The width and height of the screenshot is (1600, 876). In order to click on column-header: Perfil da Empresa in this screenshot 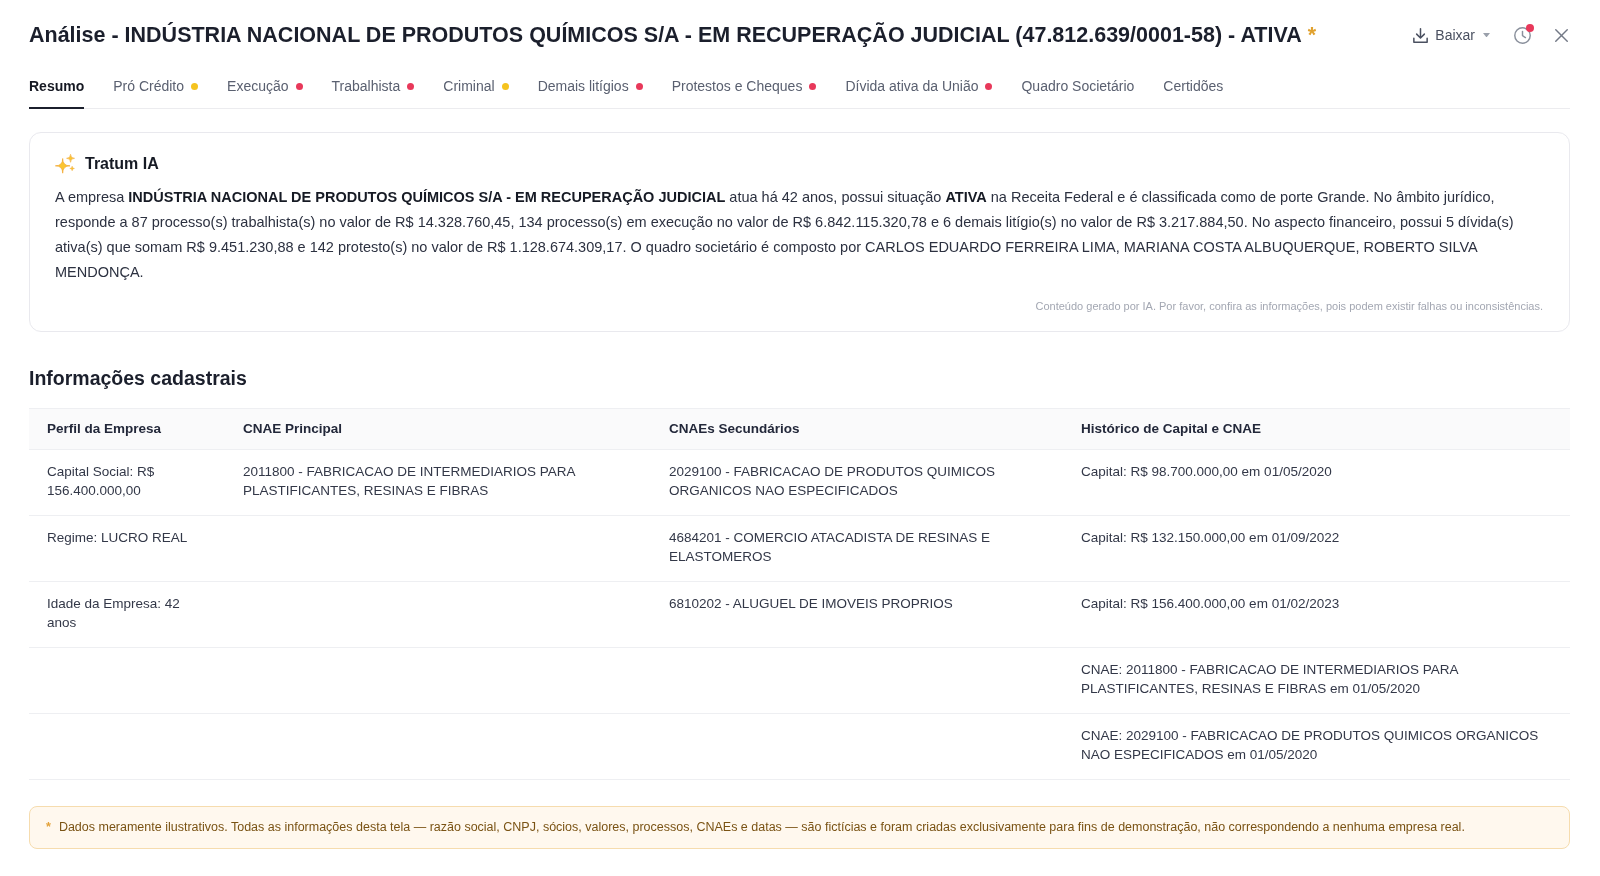, I will do `click(127, 429)`.